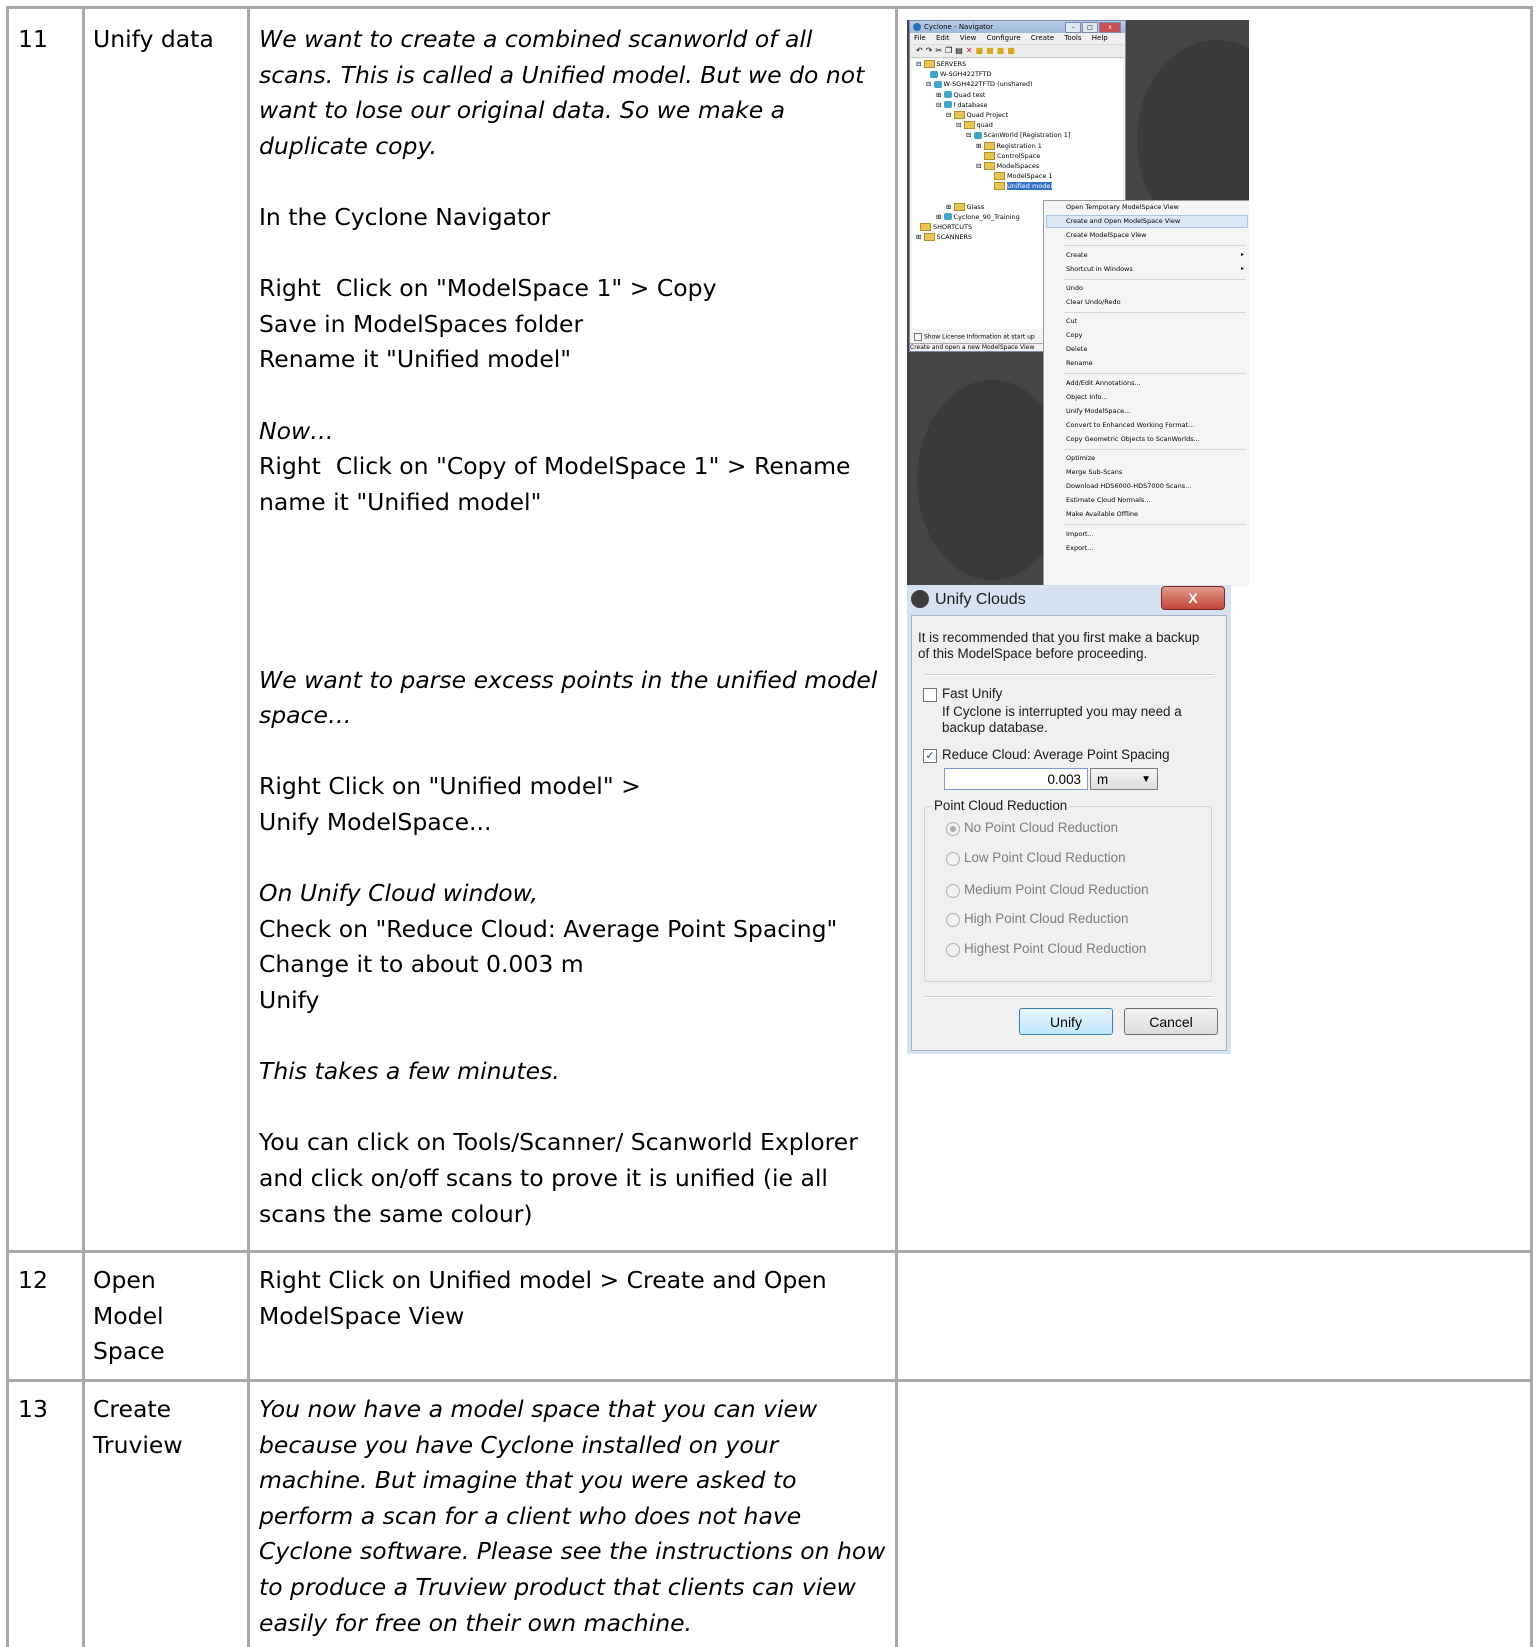 Image resolution: width=1539 pixels, height=1647 pixels. What do you see at coordinates (1124, 779) in the screenshot?
I see `unit-select: m ▼` at bounding box center [1124, 779].